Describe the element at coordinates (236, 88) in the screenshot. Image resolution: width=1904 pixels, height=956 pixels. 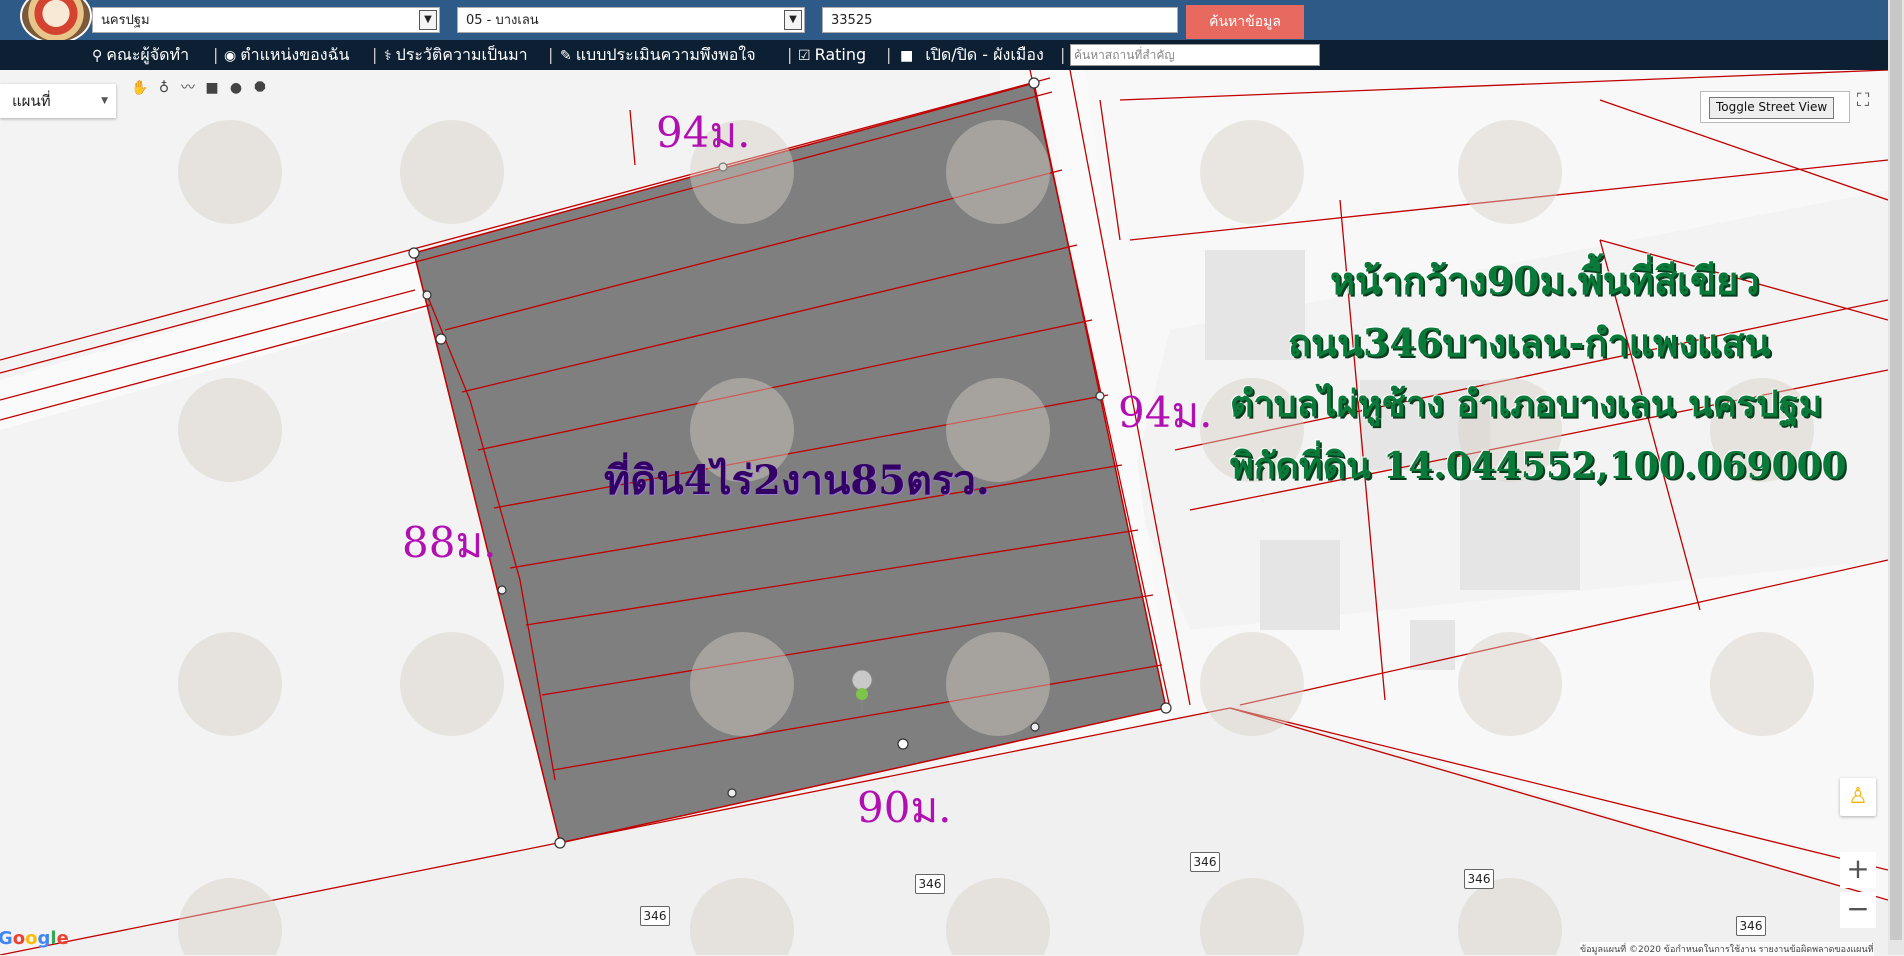
I see `circle-icon: ●` at that location.